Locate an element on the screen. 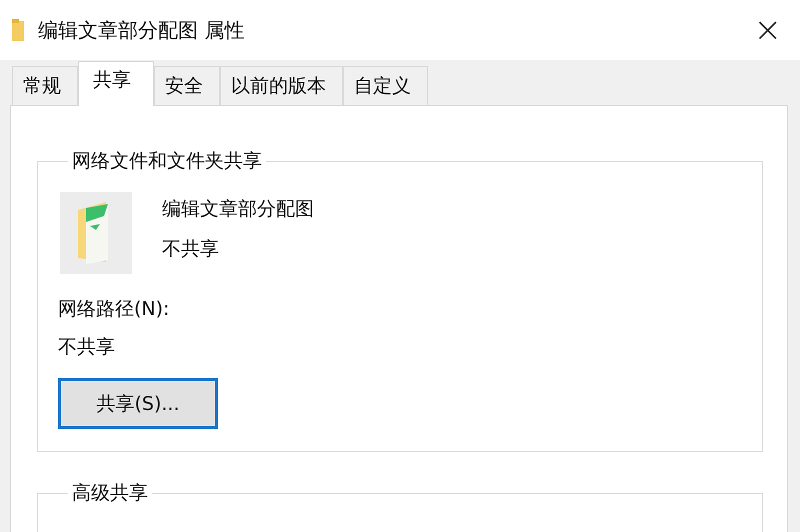 This screenshot has width=800, height=532. tab: 以前的版本 is located at coordinates (281, 85).